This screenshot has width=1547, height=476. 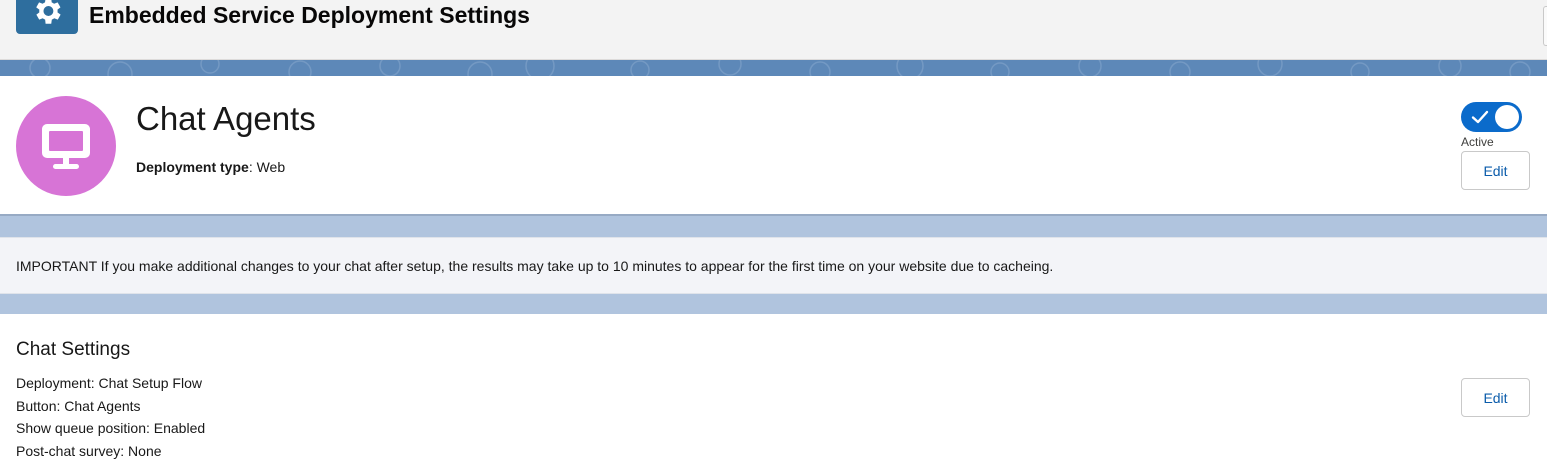 I want to click on deployment-type: Deployment type: Web, so click(x=210, y=167).